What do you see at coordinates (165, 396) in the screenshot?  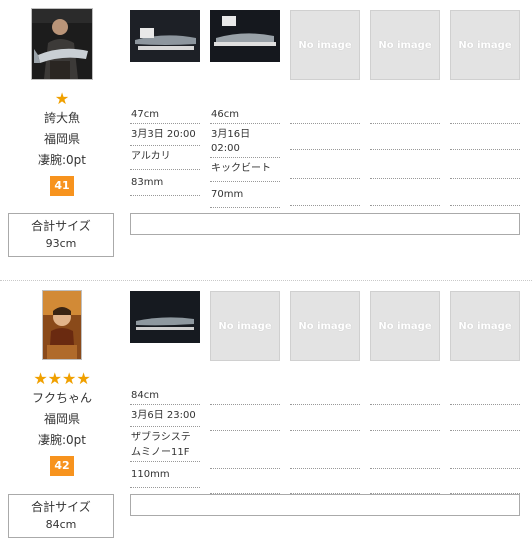 I see `catch-size: 84cm` at bounding box center [165, 396].